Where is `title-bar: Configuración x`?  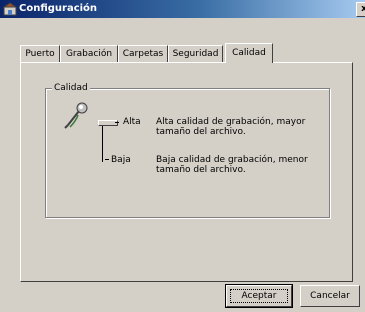
title-bar: Configuración x is located at coordinates (182, 9).